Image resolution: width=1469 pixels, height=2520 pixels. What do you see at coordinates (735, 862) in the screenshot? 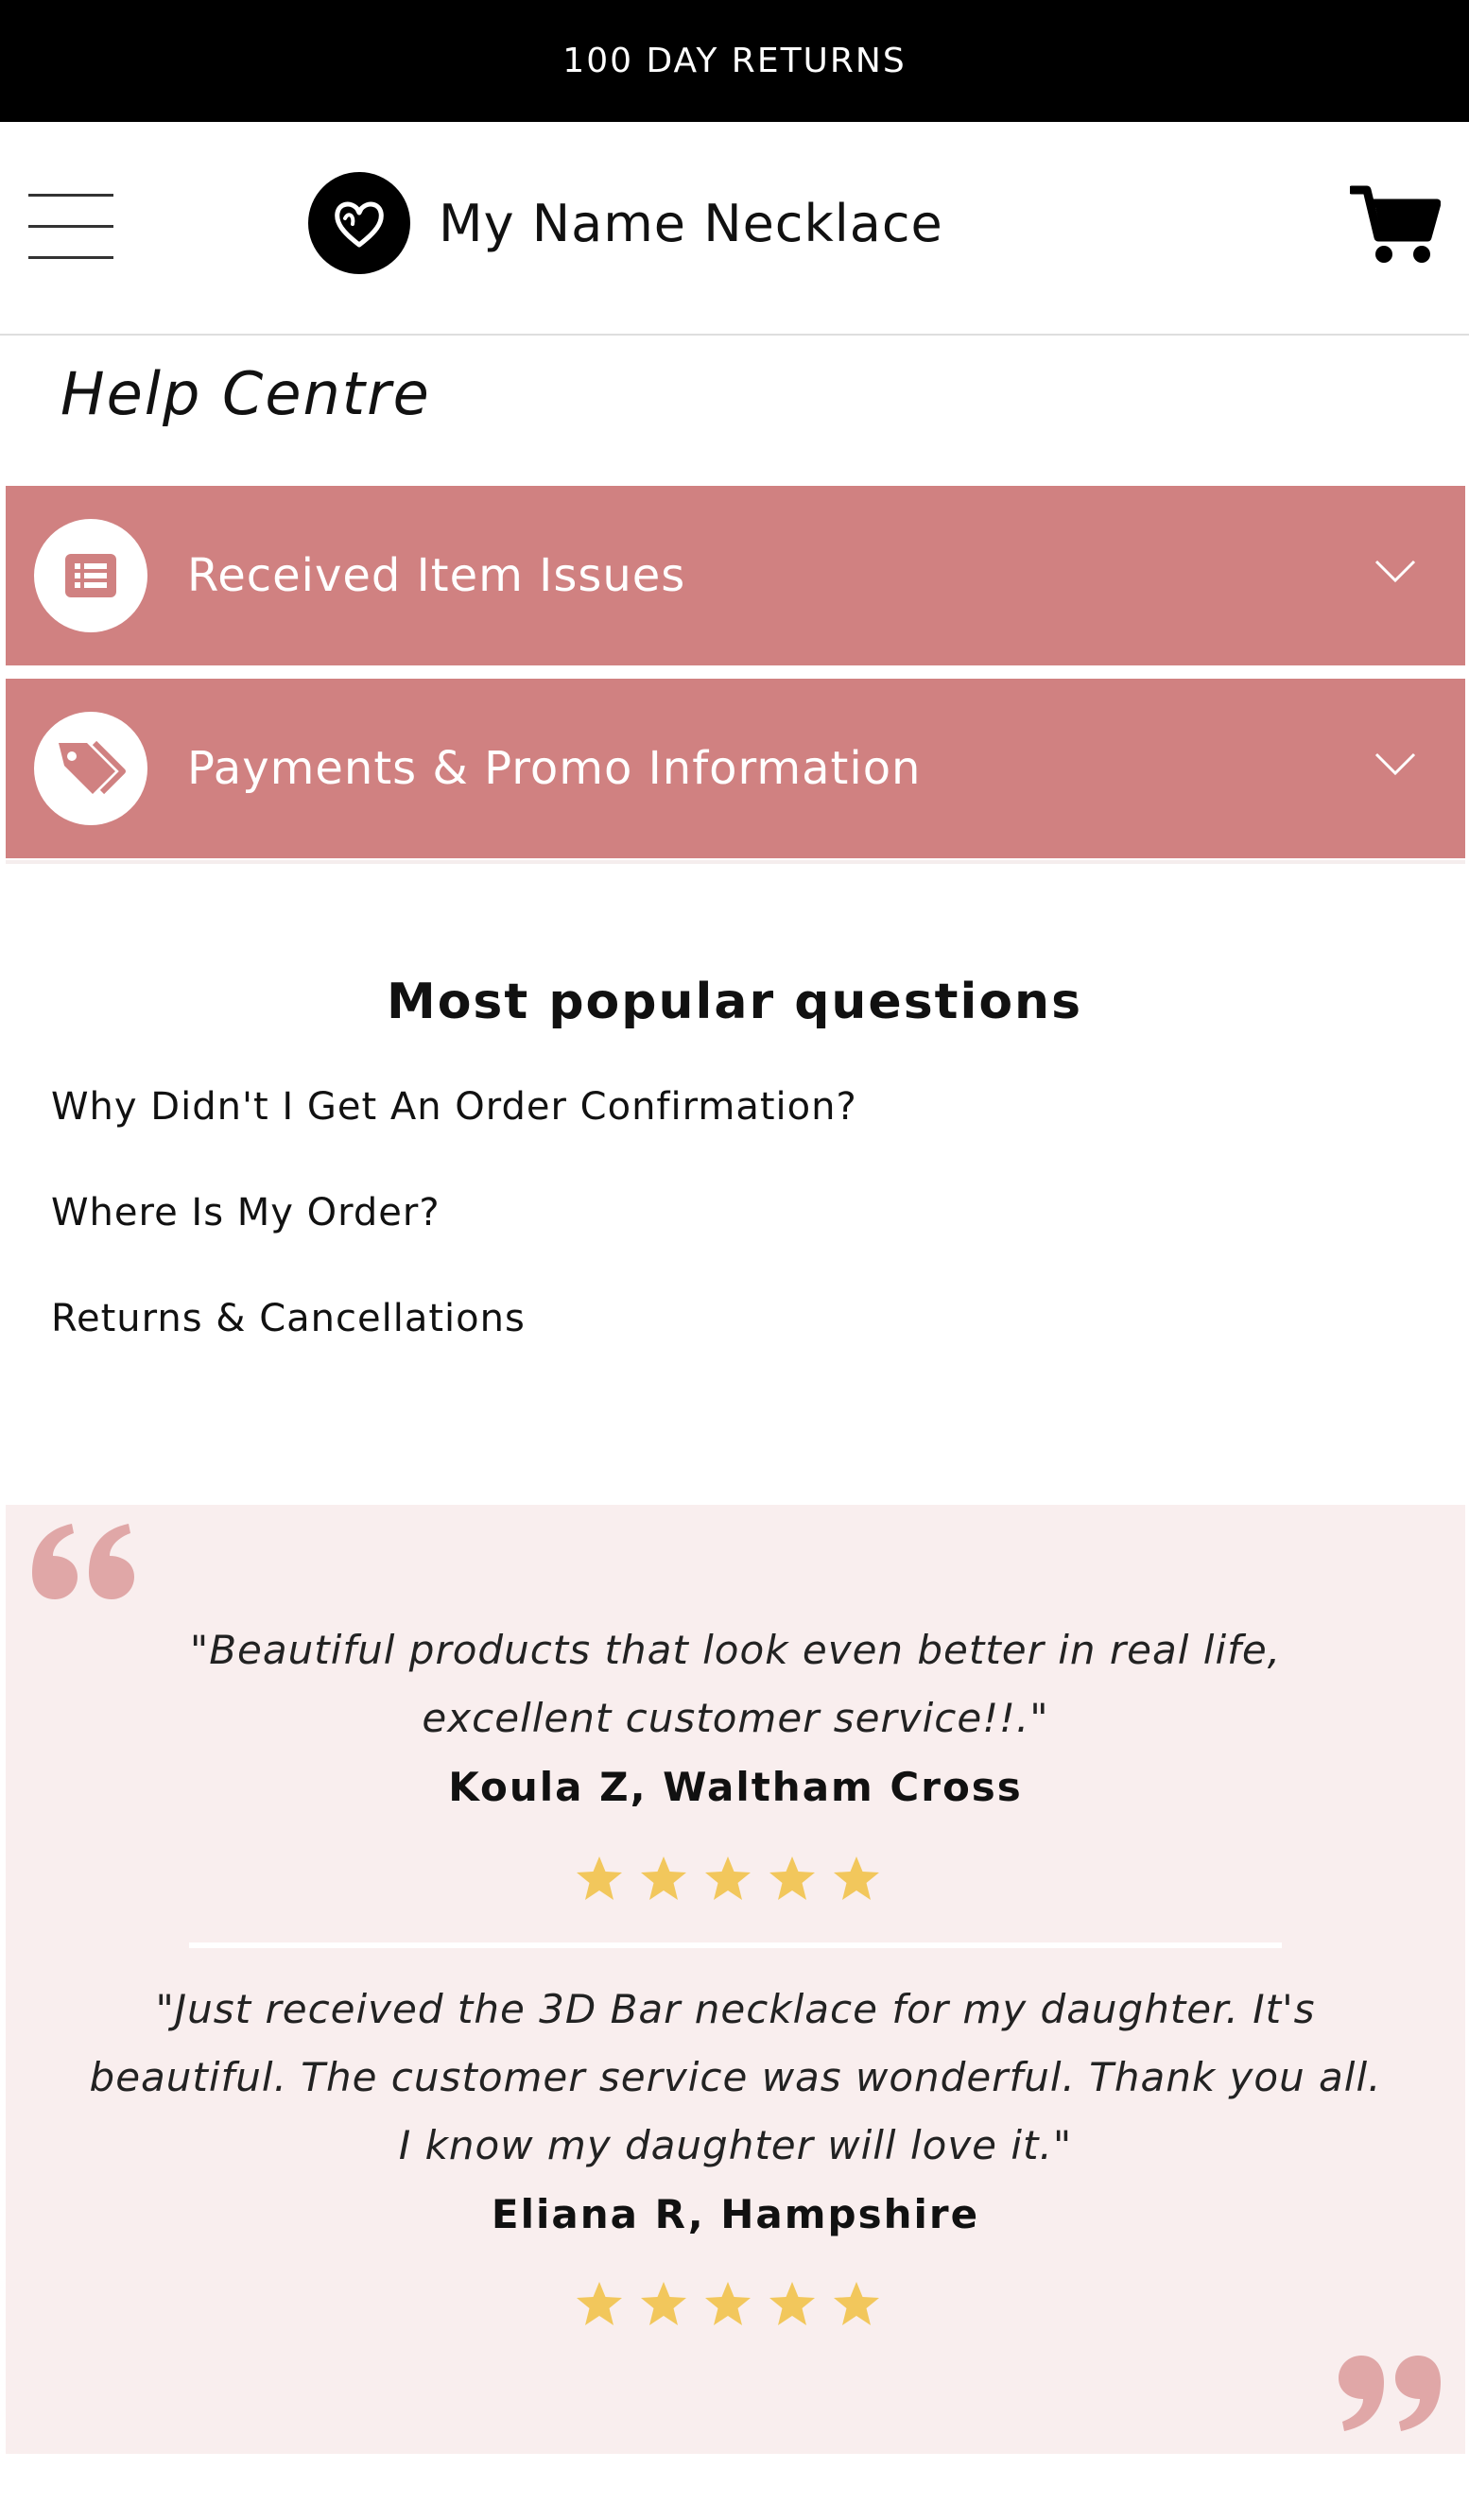
I see `divider` at bounding box center [735, 862].